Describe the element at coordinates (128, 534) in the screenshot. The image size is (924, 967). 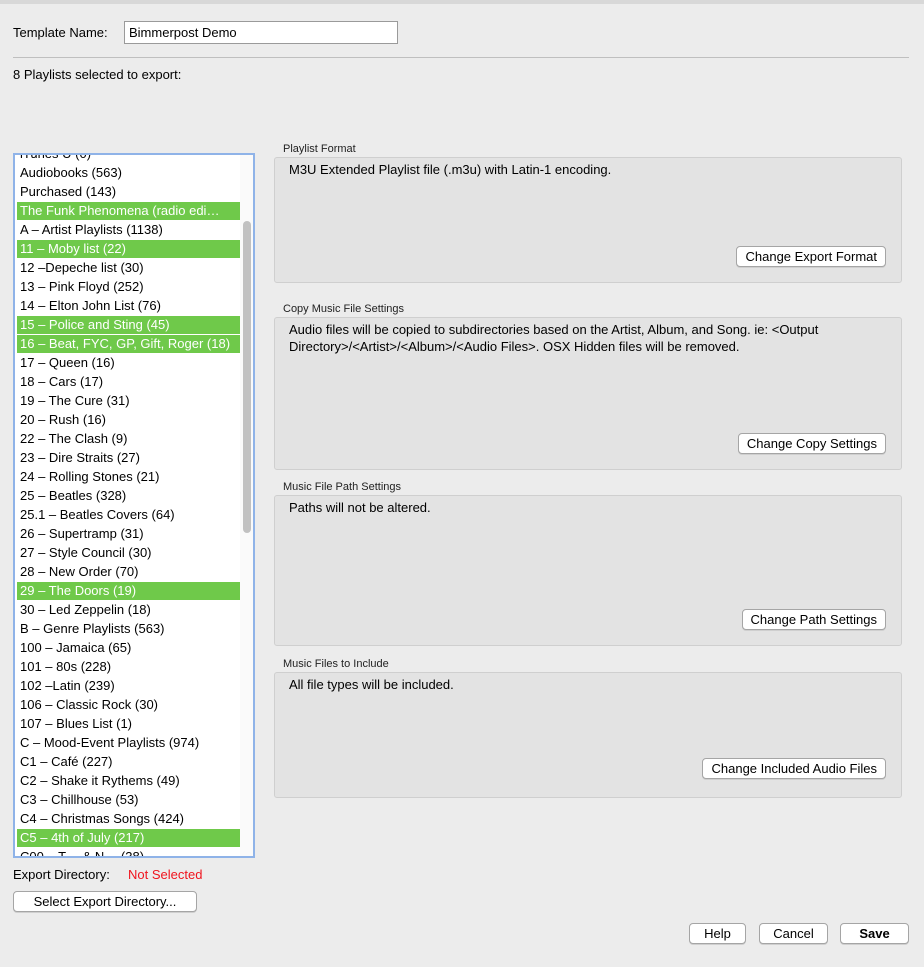
I see `playlist-item: 26 – Supertramp (31)` at that location.